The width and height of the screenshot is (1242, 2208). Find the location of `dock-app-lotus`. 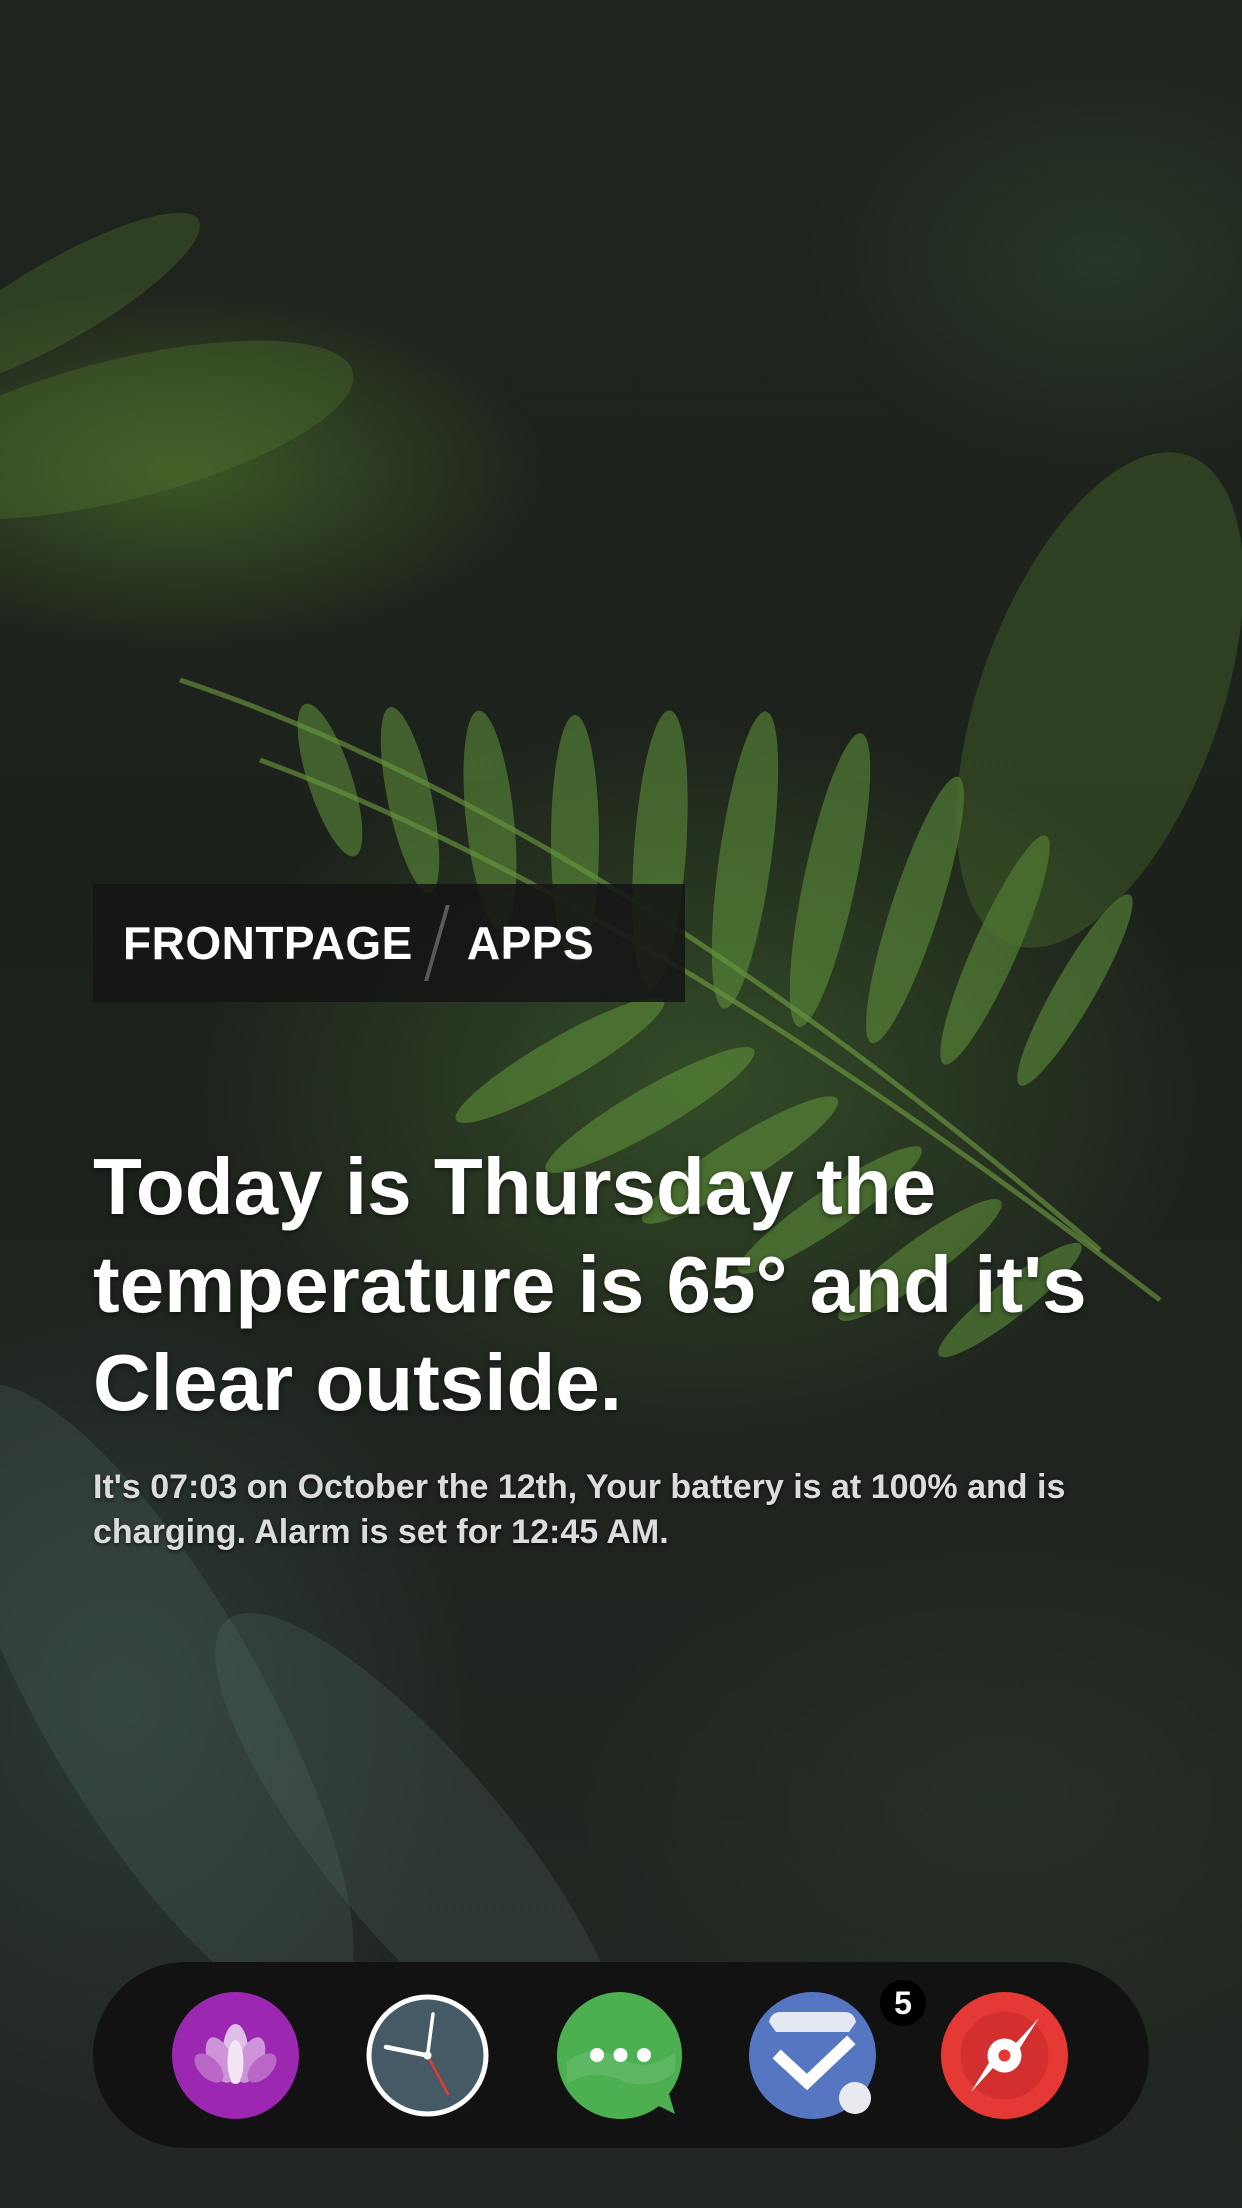

dock-app-lotus is located at coordinates (235, 2055).